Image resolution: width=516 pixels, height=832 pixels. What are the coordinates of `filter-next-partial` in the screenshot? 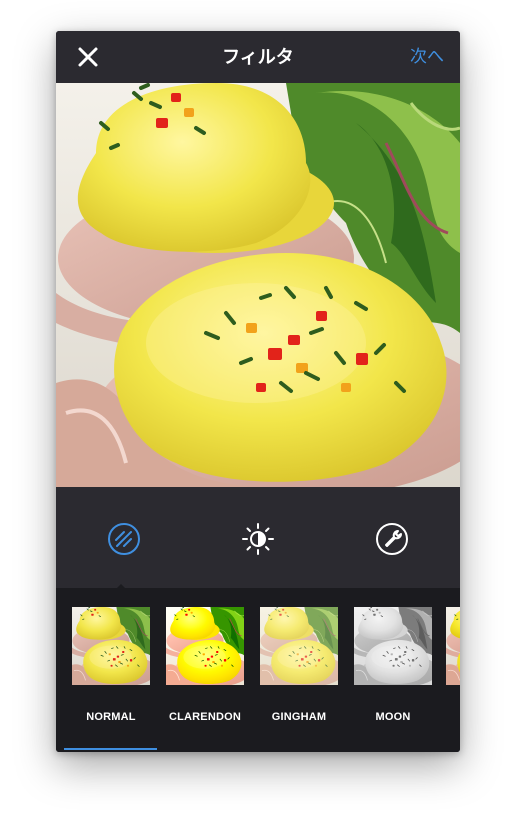 It's located at (453, 646).